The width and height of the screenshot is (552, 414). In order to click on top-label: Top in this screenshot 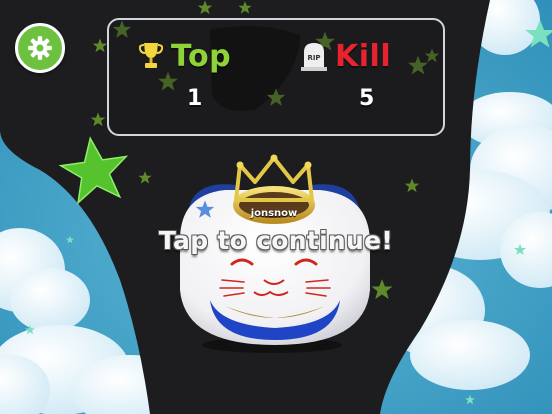, I will do `click(201, 56)`.